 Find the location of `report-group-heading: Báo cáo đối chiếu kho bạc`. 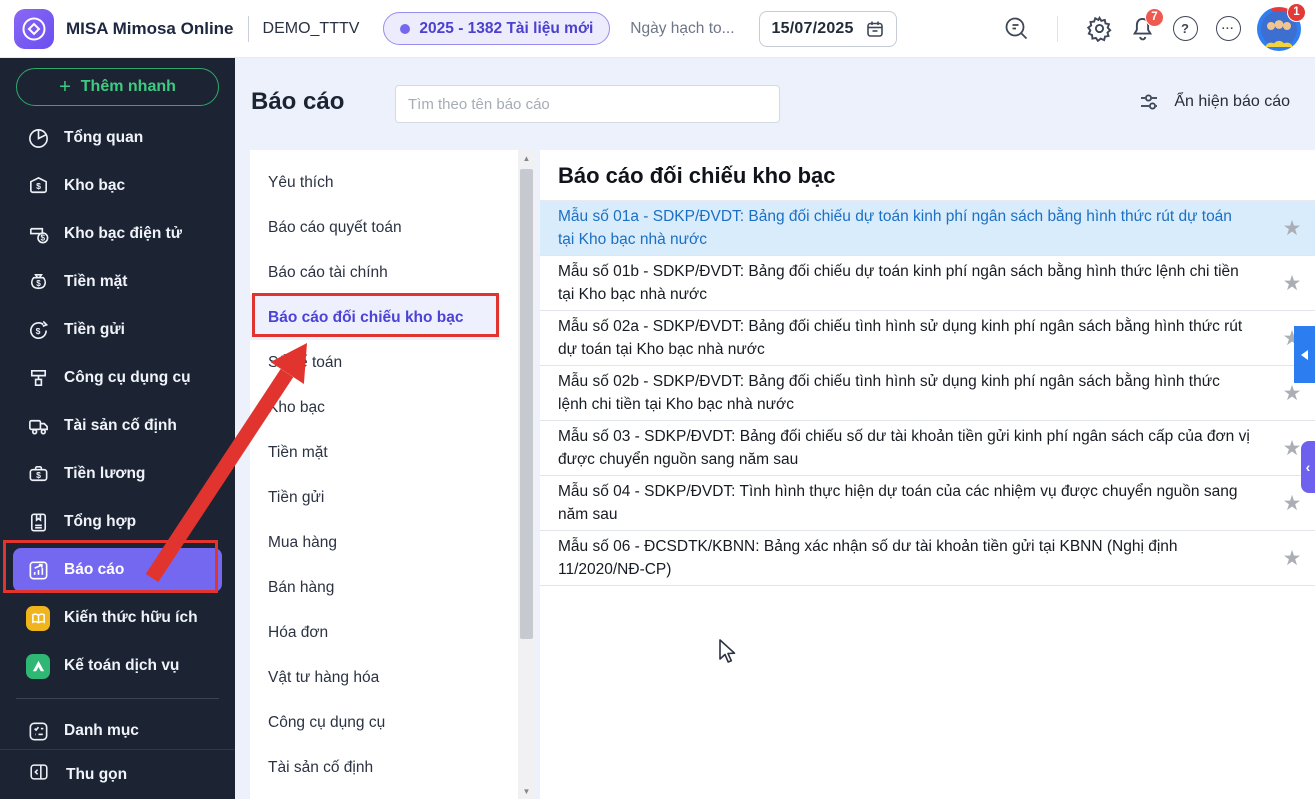

report-group-heading: Báo cáo đối chiếu kho bạc is located at coordinates (927, 175).